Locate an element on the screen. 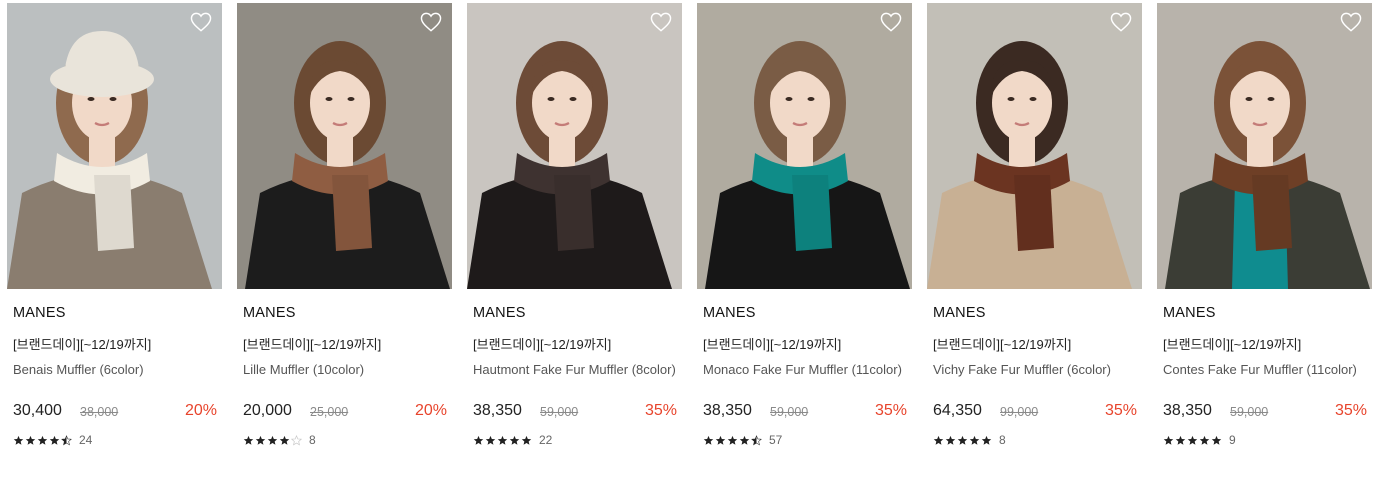  review-count: 8 is located at coordinates (312, 440).